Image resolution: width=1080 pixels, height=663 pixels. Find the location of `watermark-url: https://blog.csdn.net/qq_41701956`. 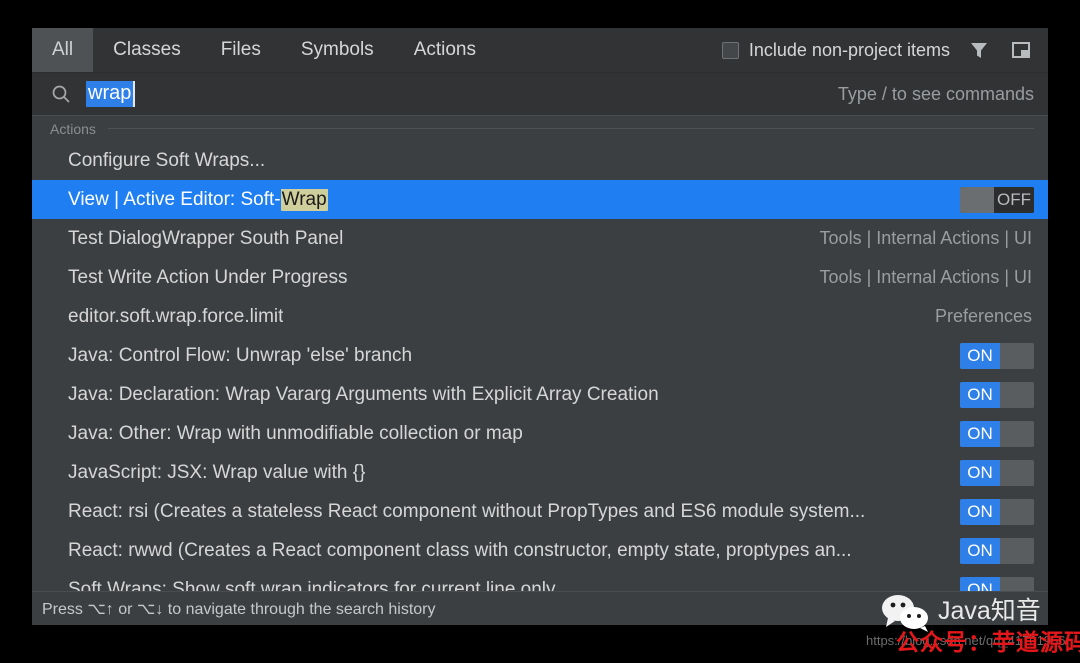

watermark-url: https://blog.csdn.net/qq_41701956 is located at coordinates (966, 640).